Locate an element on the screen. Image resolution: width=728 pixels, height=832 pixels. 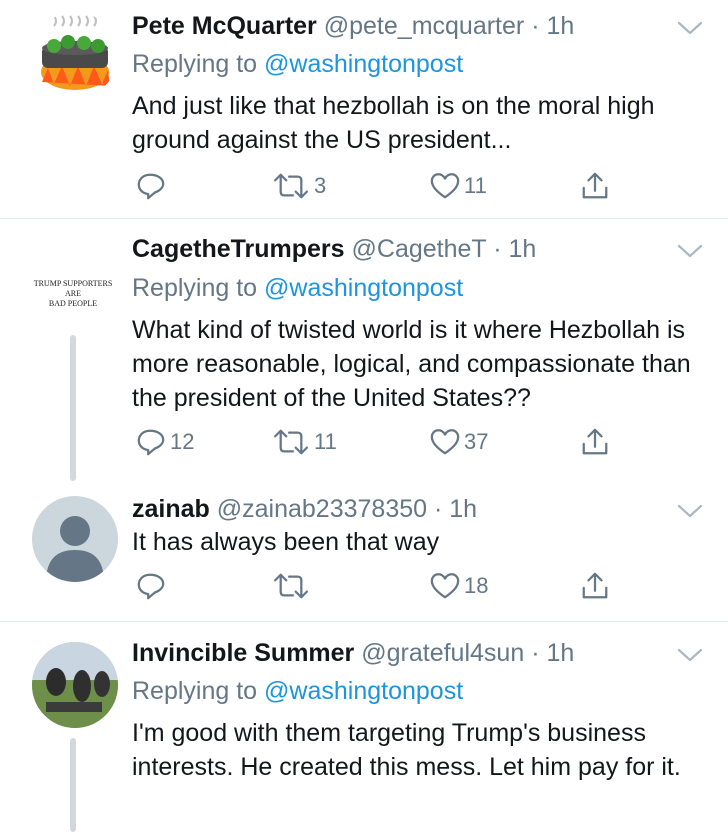
reply-button: 12 is located at coordinates (165, 442).